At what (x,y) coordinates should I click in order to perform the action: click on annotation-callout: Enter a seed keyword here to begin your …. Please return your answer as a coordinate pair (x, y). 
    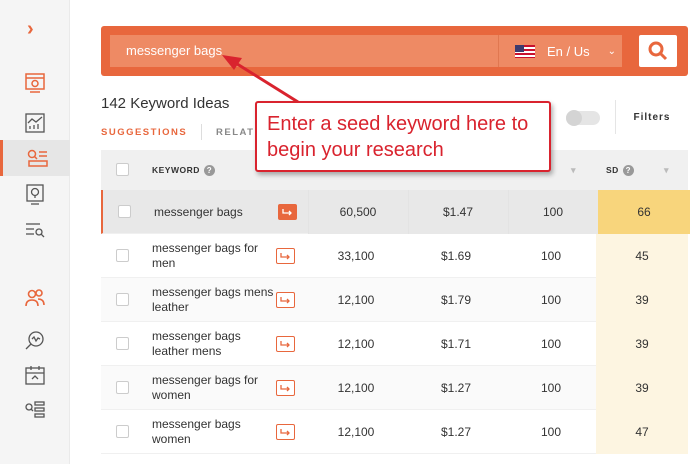
    Looking at the image, I should click on (403, 136).